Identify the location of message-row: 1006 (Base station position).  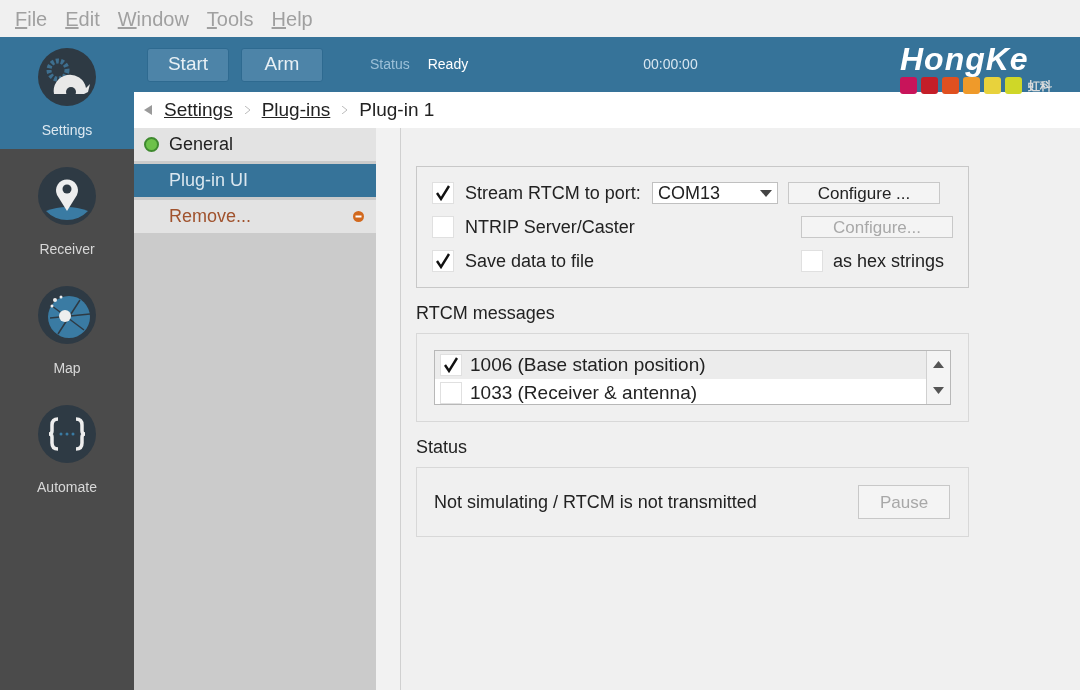
(680, 365).